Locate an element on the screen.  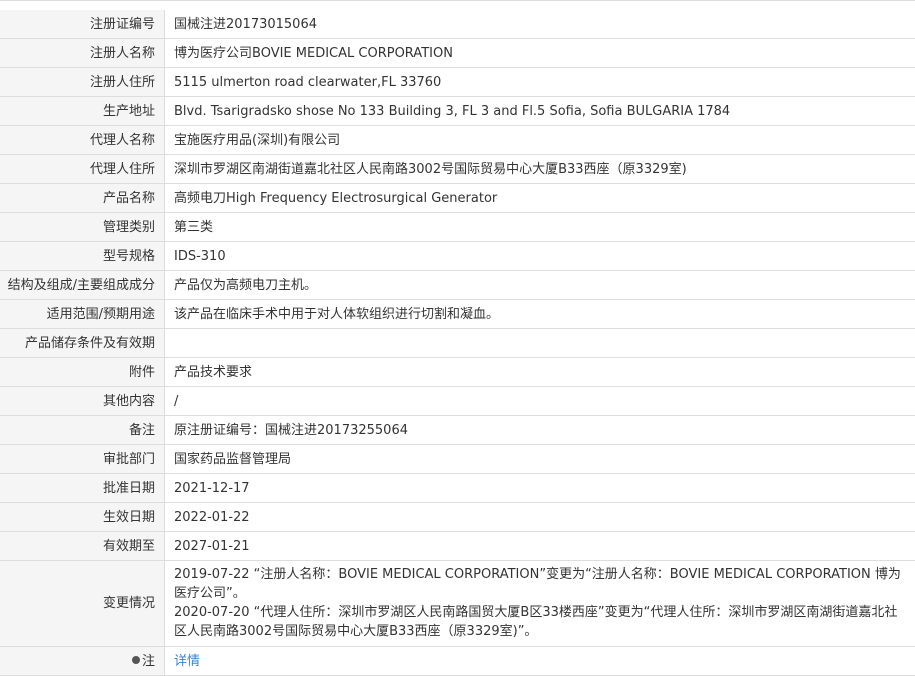
table-row: 适用范围/预期用途该产品在临床手术中用于对人体软组织进行切割和凝血。 is located at coordinates (457, 314).